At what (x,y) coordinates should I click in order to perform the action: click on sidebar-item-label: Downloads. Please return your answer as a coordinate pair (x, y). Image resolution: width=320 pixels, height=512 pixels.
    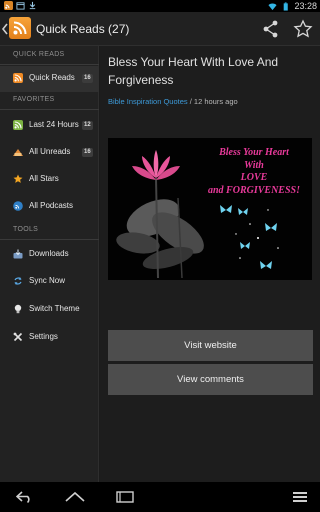
    Looking at the image, I should click on (49, 253).